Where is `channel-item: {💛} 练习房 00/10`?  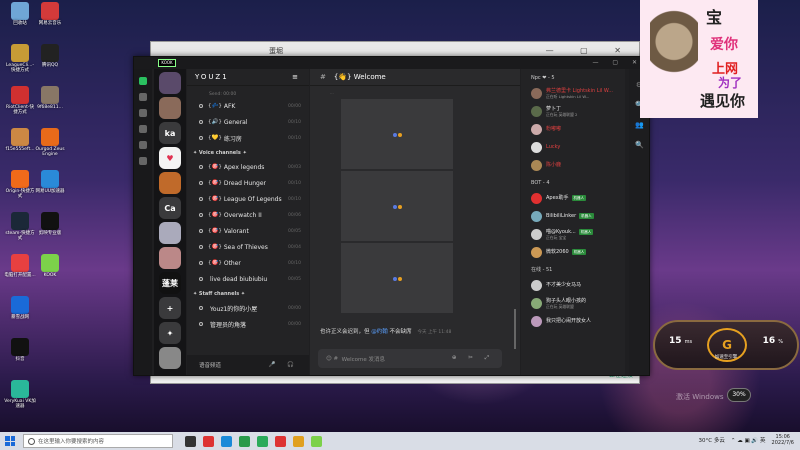 channel-item: {💛} 练习房 00/10 is located at coordinates (248, 138).